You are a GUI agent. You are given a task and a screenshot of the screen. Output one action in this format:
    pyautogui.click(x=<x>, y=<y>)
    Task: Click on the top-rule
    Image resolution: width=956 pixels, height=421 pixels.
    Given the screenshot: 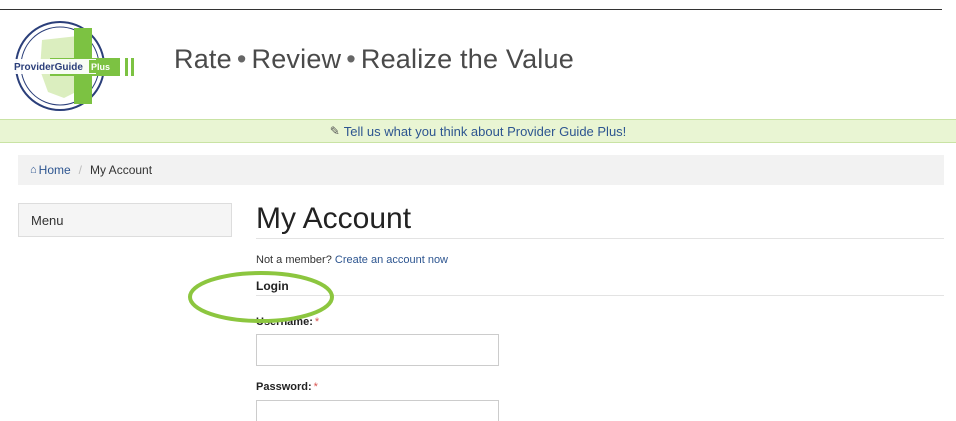 What is the action you would take?
    pyautogui.click(x=471, y=9)
    